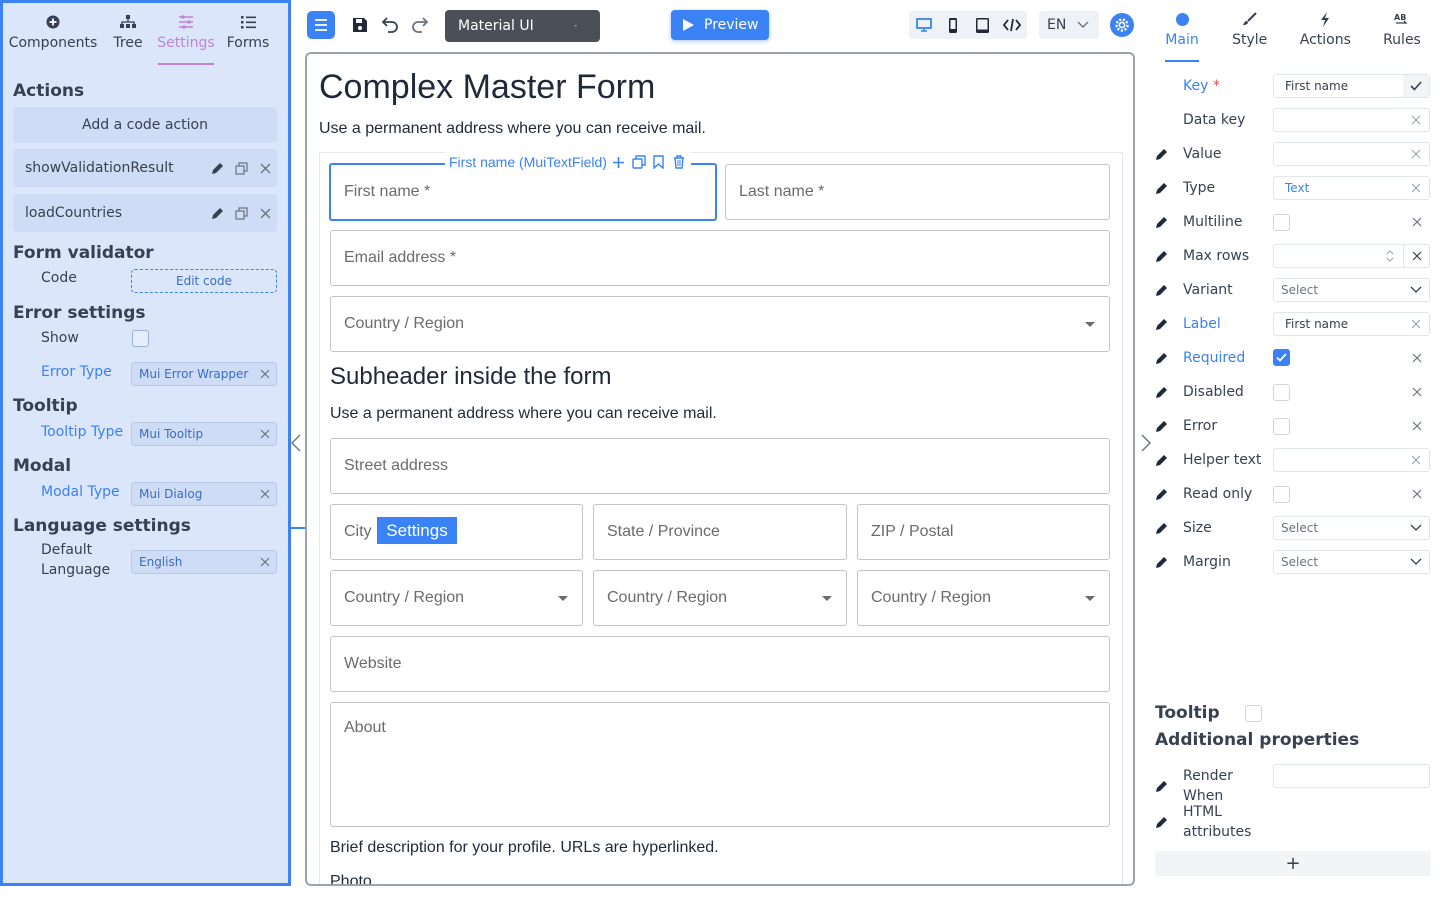 Image resolution: width=1440 pixels, height=900 pixels. What do you see at coordinates (128, 35) in the screenshot?
I see `tab-tree: Tree` at bounding box center [128, 35].